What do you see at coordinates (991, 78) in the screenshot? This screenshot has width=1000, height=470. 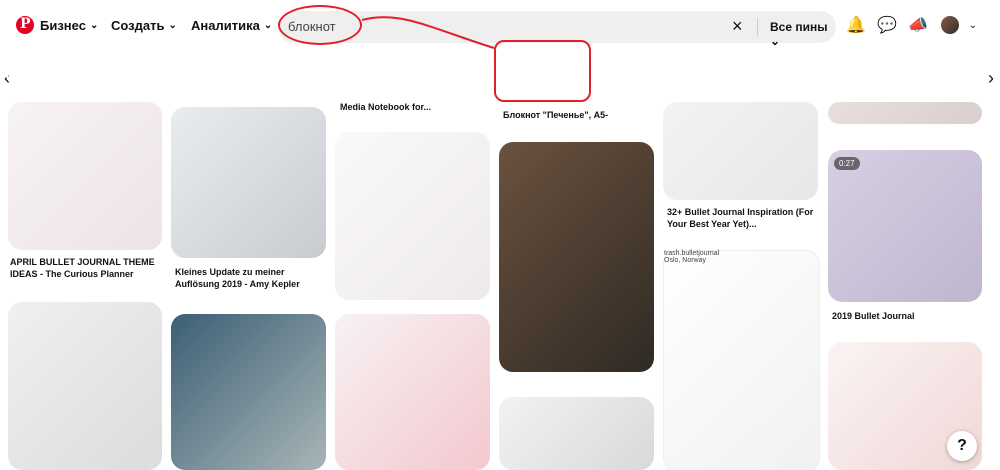 I see `chevron-right-icon: ›` at bounding box center [991, 78].